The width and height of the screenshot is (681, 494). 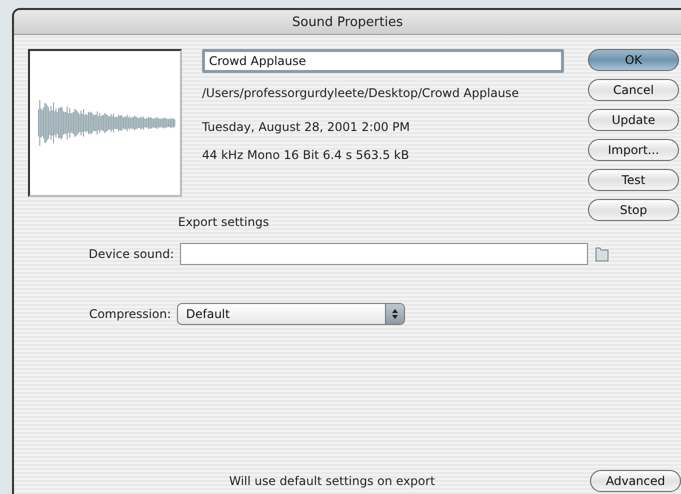 I want to click on field-label: Compression:, so click(x=129, y=314).